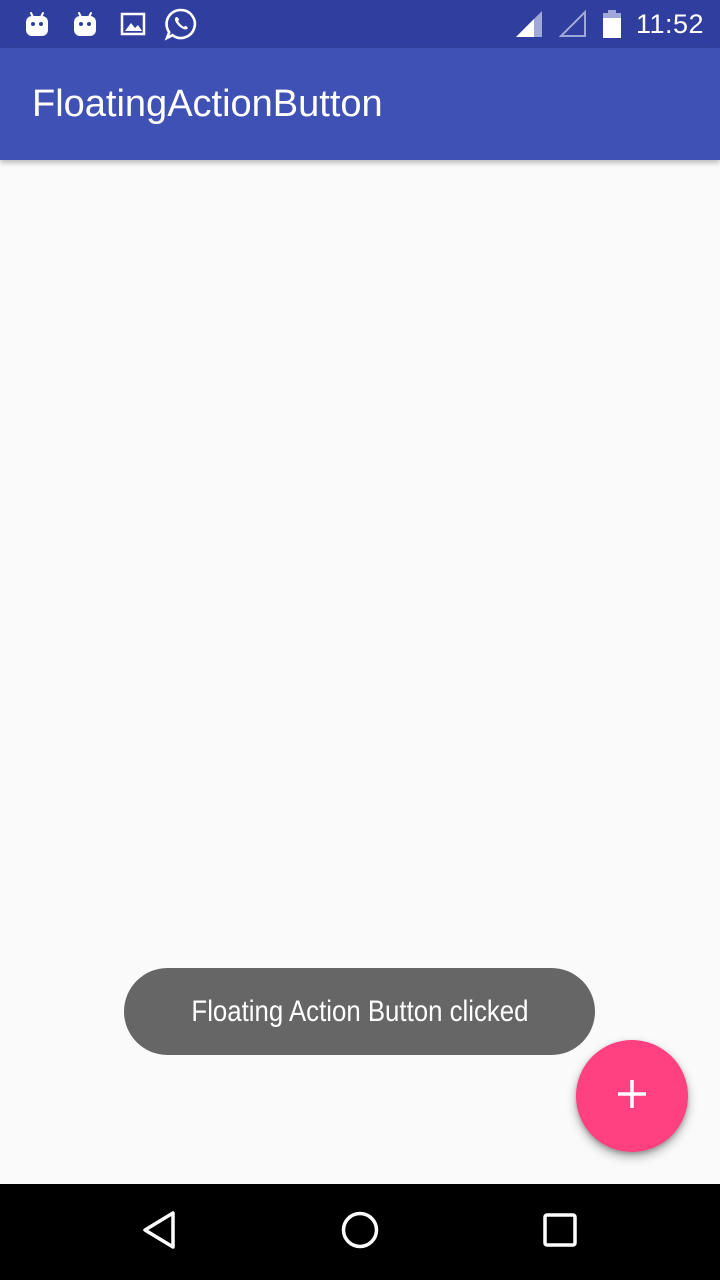 Image resolution: width=720 pixels, height=1280 pixels. I want to click on back-button, so click(160, 1232).